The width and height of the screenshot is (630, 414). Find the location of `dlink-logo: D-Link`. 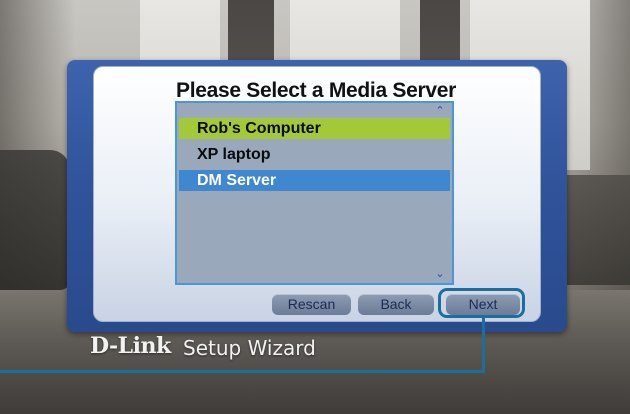

dlink-logo: D-Link is located at coordinates (130, 346).